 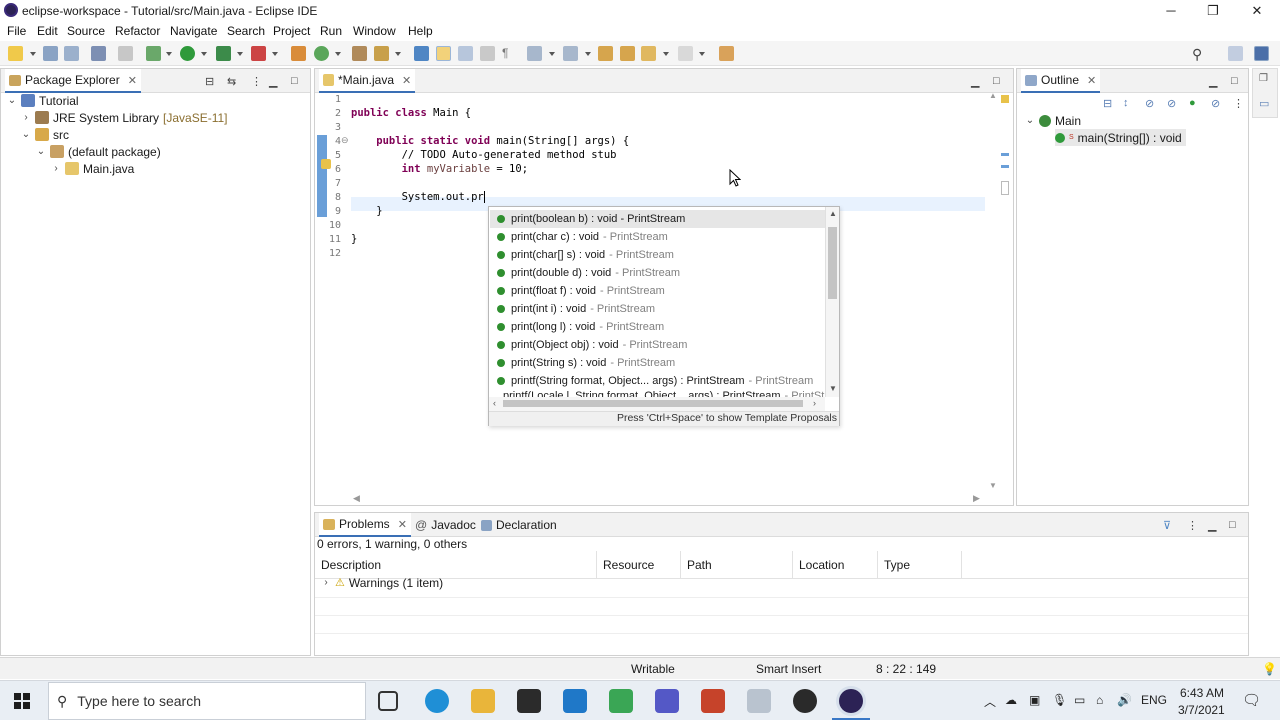 I want to click on menu-window: Window, so click(x=374, y=31).